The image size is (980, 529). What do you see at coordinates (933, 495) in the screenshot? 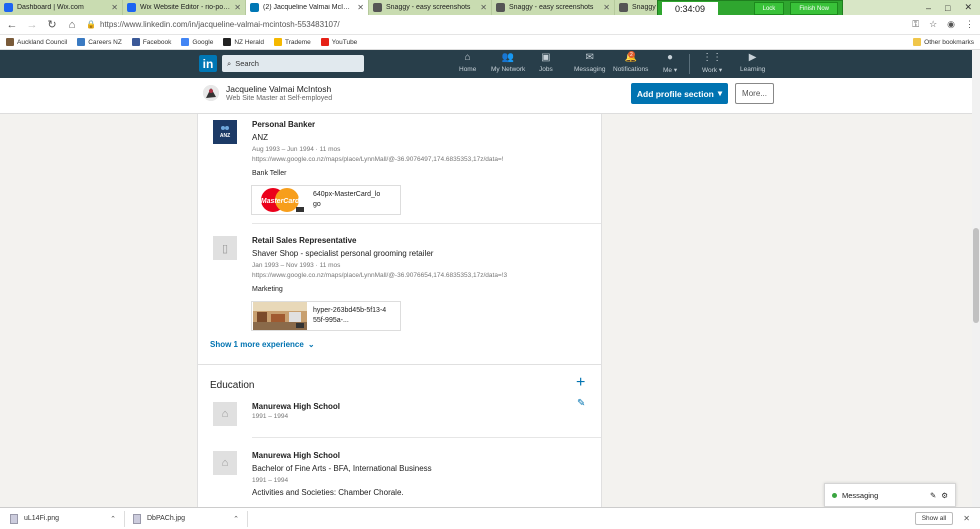
I see `compose-icon: ✎` at bounding box center [933, 495].